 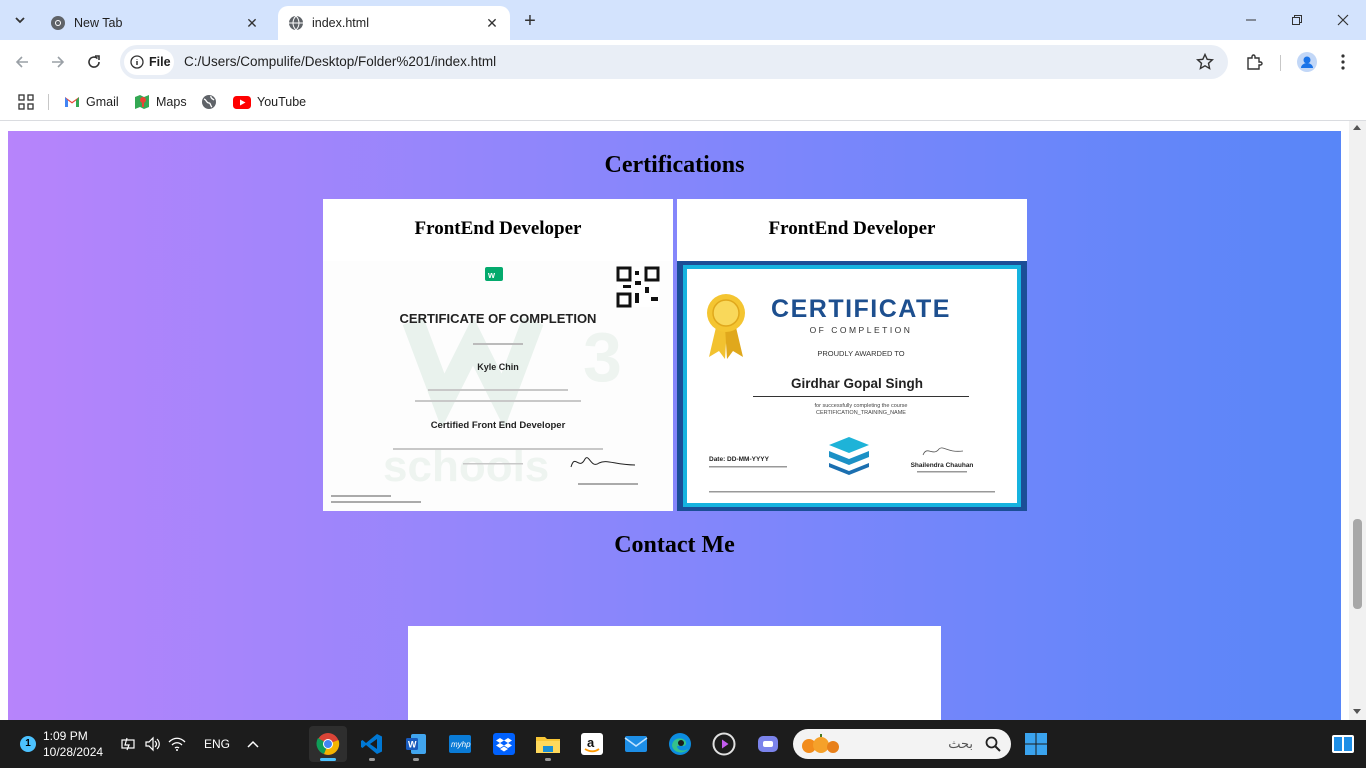 I want to click on info-icon, so click(x=137, y=62).